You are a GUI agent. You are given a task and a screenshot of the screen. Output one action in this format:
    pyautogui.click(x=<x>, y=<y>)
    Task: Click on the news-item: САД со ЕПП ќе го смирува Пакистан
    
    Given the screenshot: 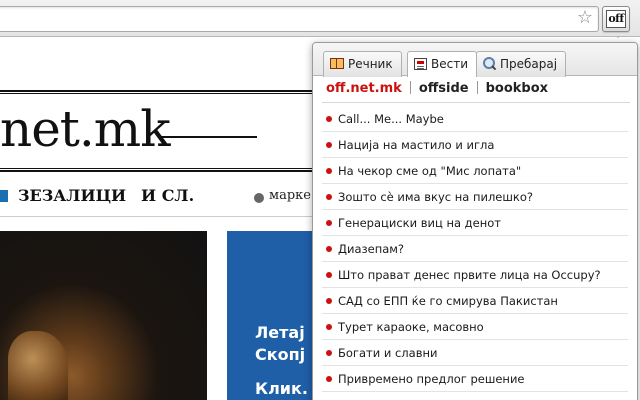 What is the action you would take?
    pyautogui.click(x=475, y=301)
    